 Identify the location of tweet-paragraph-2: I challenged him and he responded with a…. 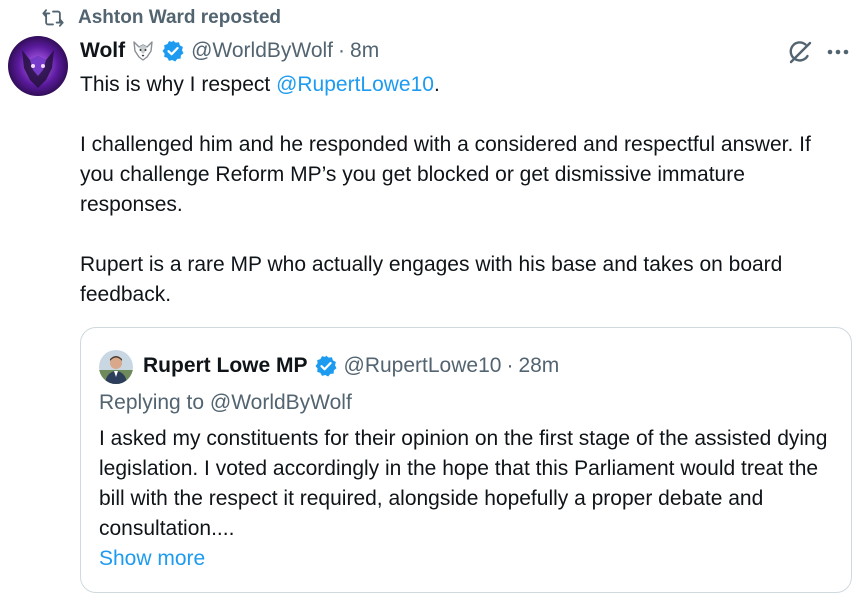
(445, 174).